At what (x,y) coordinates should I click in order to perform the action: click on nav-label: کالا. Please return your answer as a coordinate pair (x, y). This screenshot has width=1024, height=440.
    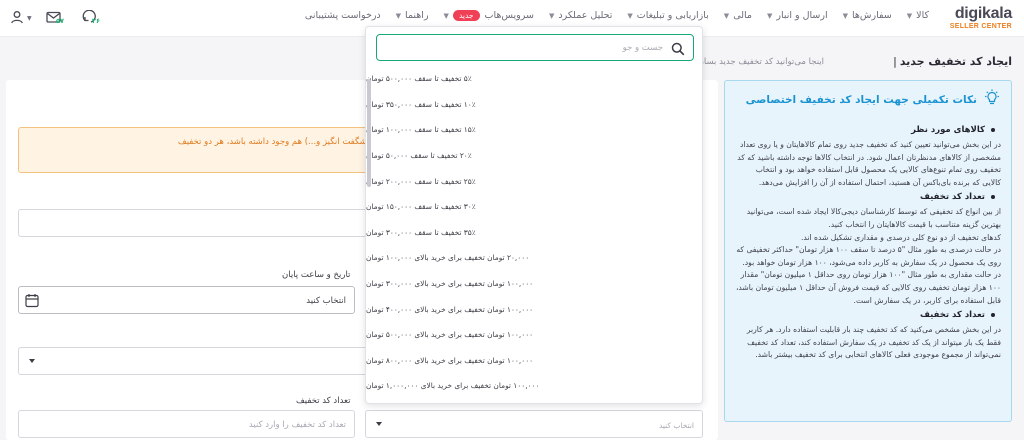
    Looking at the image, I should click on (922, 15).